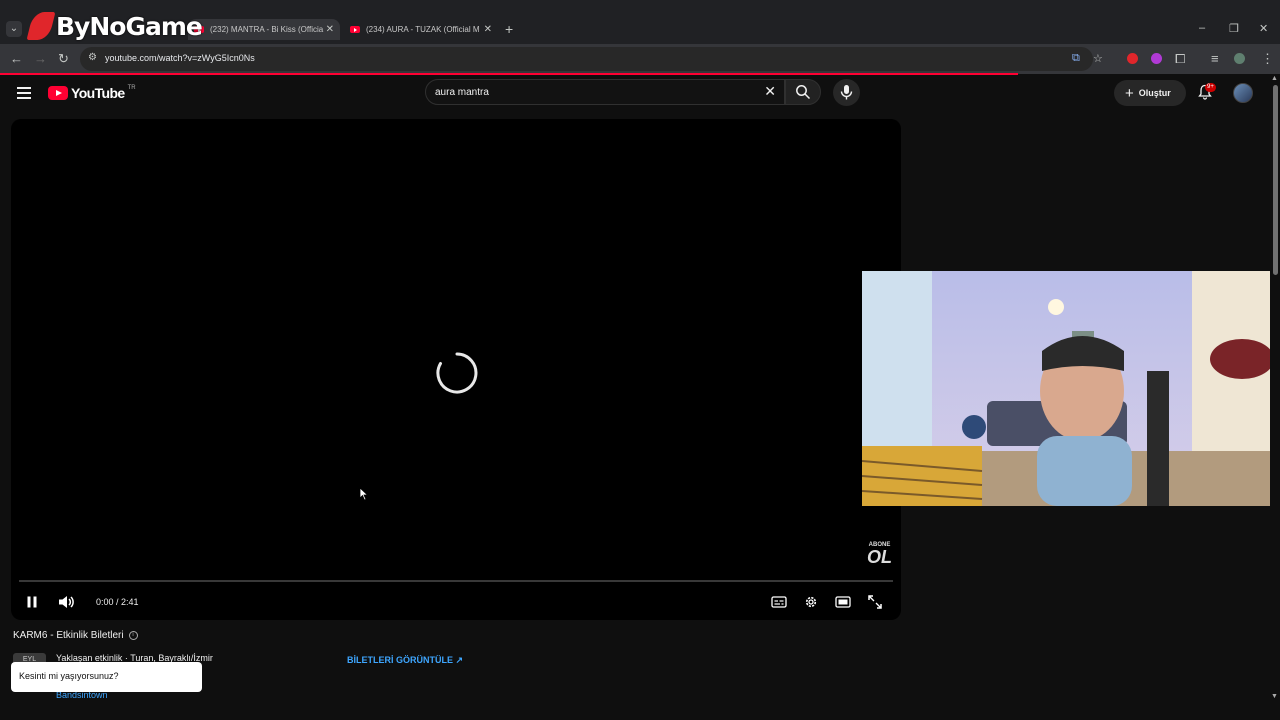 The width and height of the screenshot is (1280, 720). I want to click on extension-red-icon, so click(1132, 58).